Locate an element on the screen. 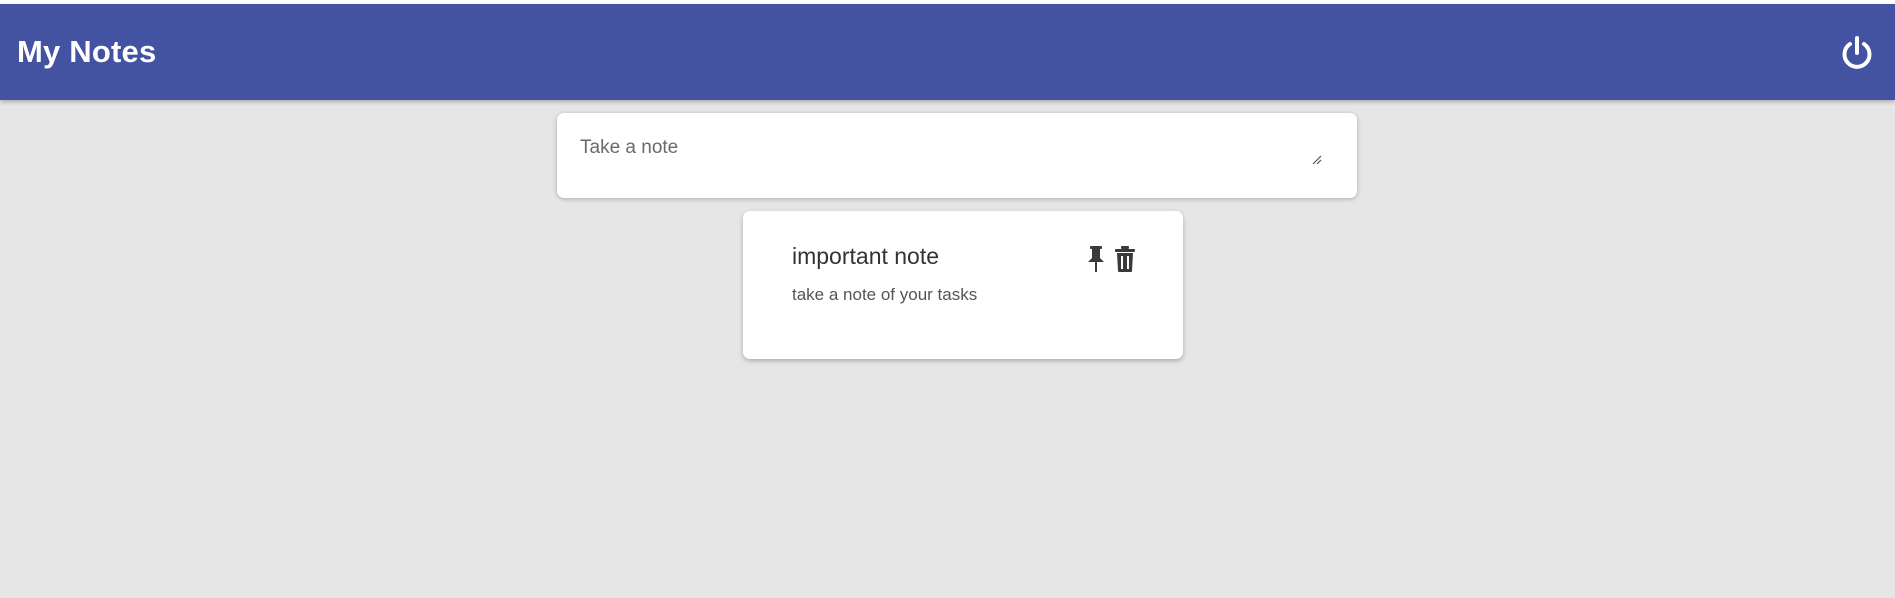 This screenshot has height=598, width=1895. compose-note-card is located at coordinates (957, 155).